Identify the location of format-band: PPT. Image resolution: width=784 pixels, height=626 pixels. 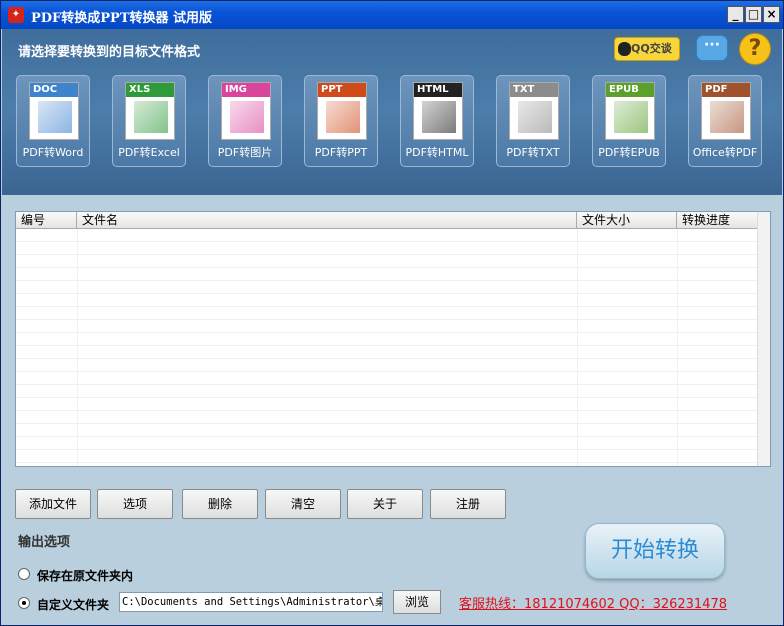
(342, 90).